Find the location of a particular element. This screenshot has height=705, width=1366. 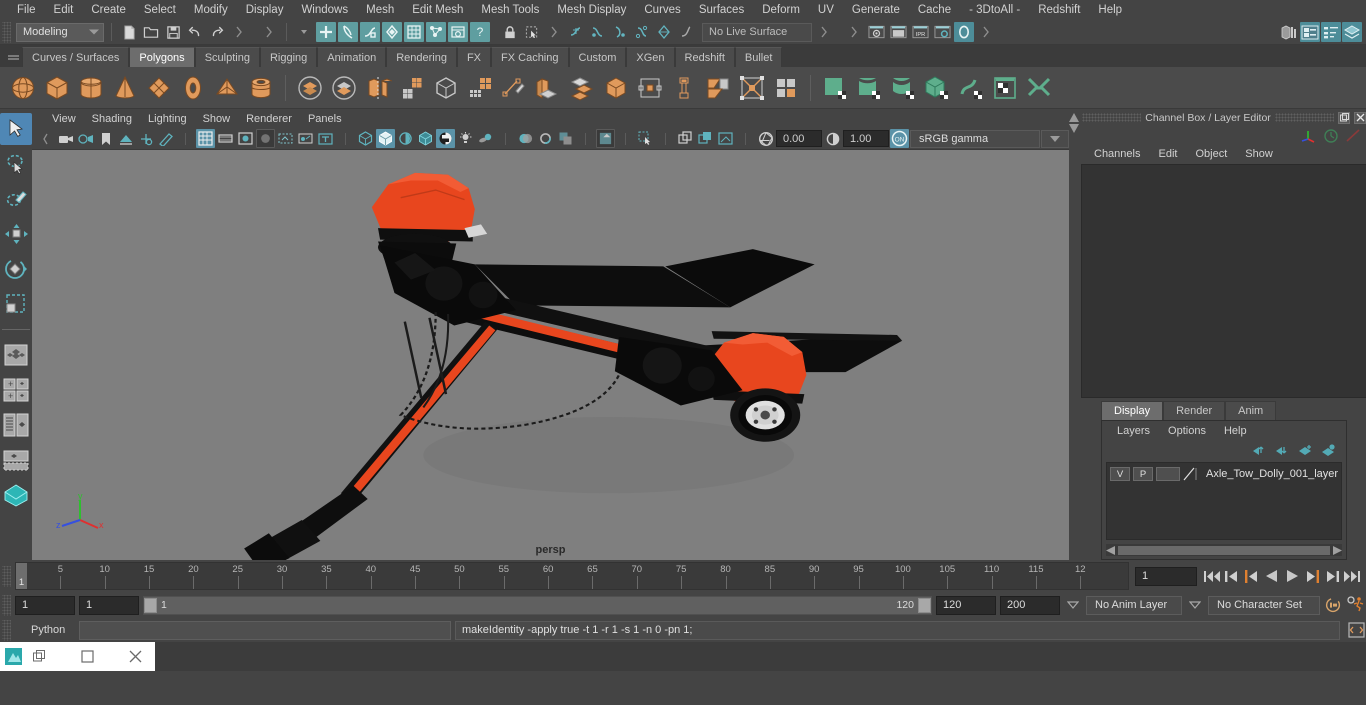

undock-panel-icon is located at coordinates (1344, 117).